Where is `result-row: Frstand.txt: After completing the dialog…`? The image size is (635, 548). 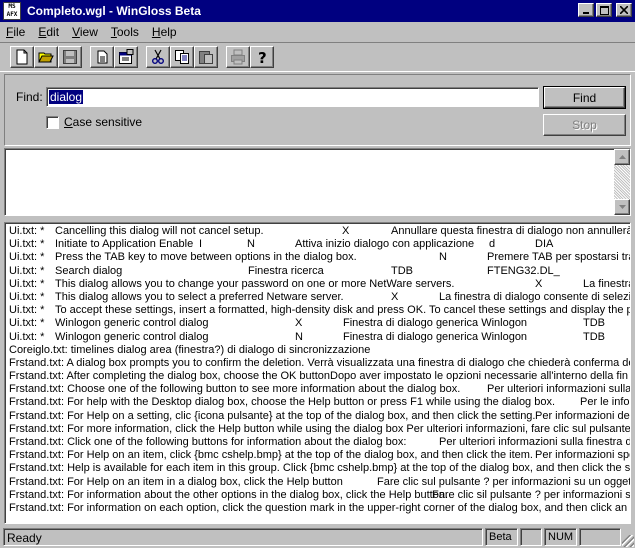 result-row: Frstand.txt: After completing the dialog… is located at coordinates (318, 376).